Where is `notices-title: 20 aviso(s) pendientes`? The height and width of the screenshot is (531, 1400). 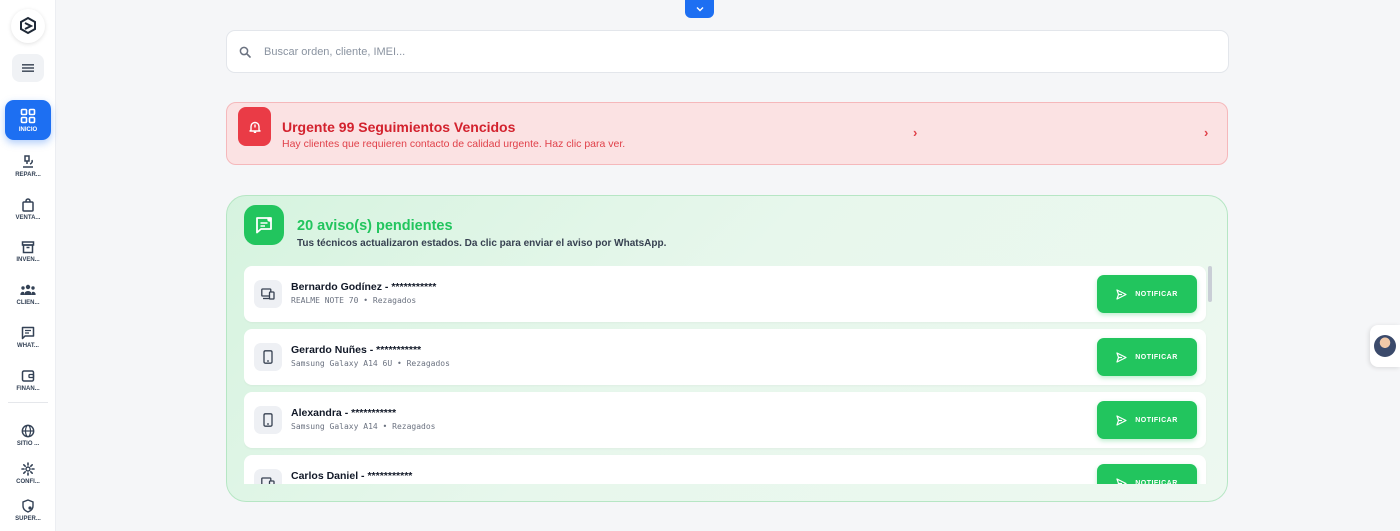 notices-title: 20 aviso(s) pendientes is located at coordinates (375, 226).